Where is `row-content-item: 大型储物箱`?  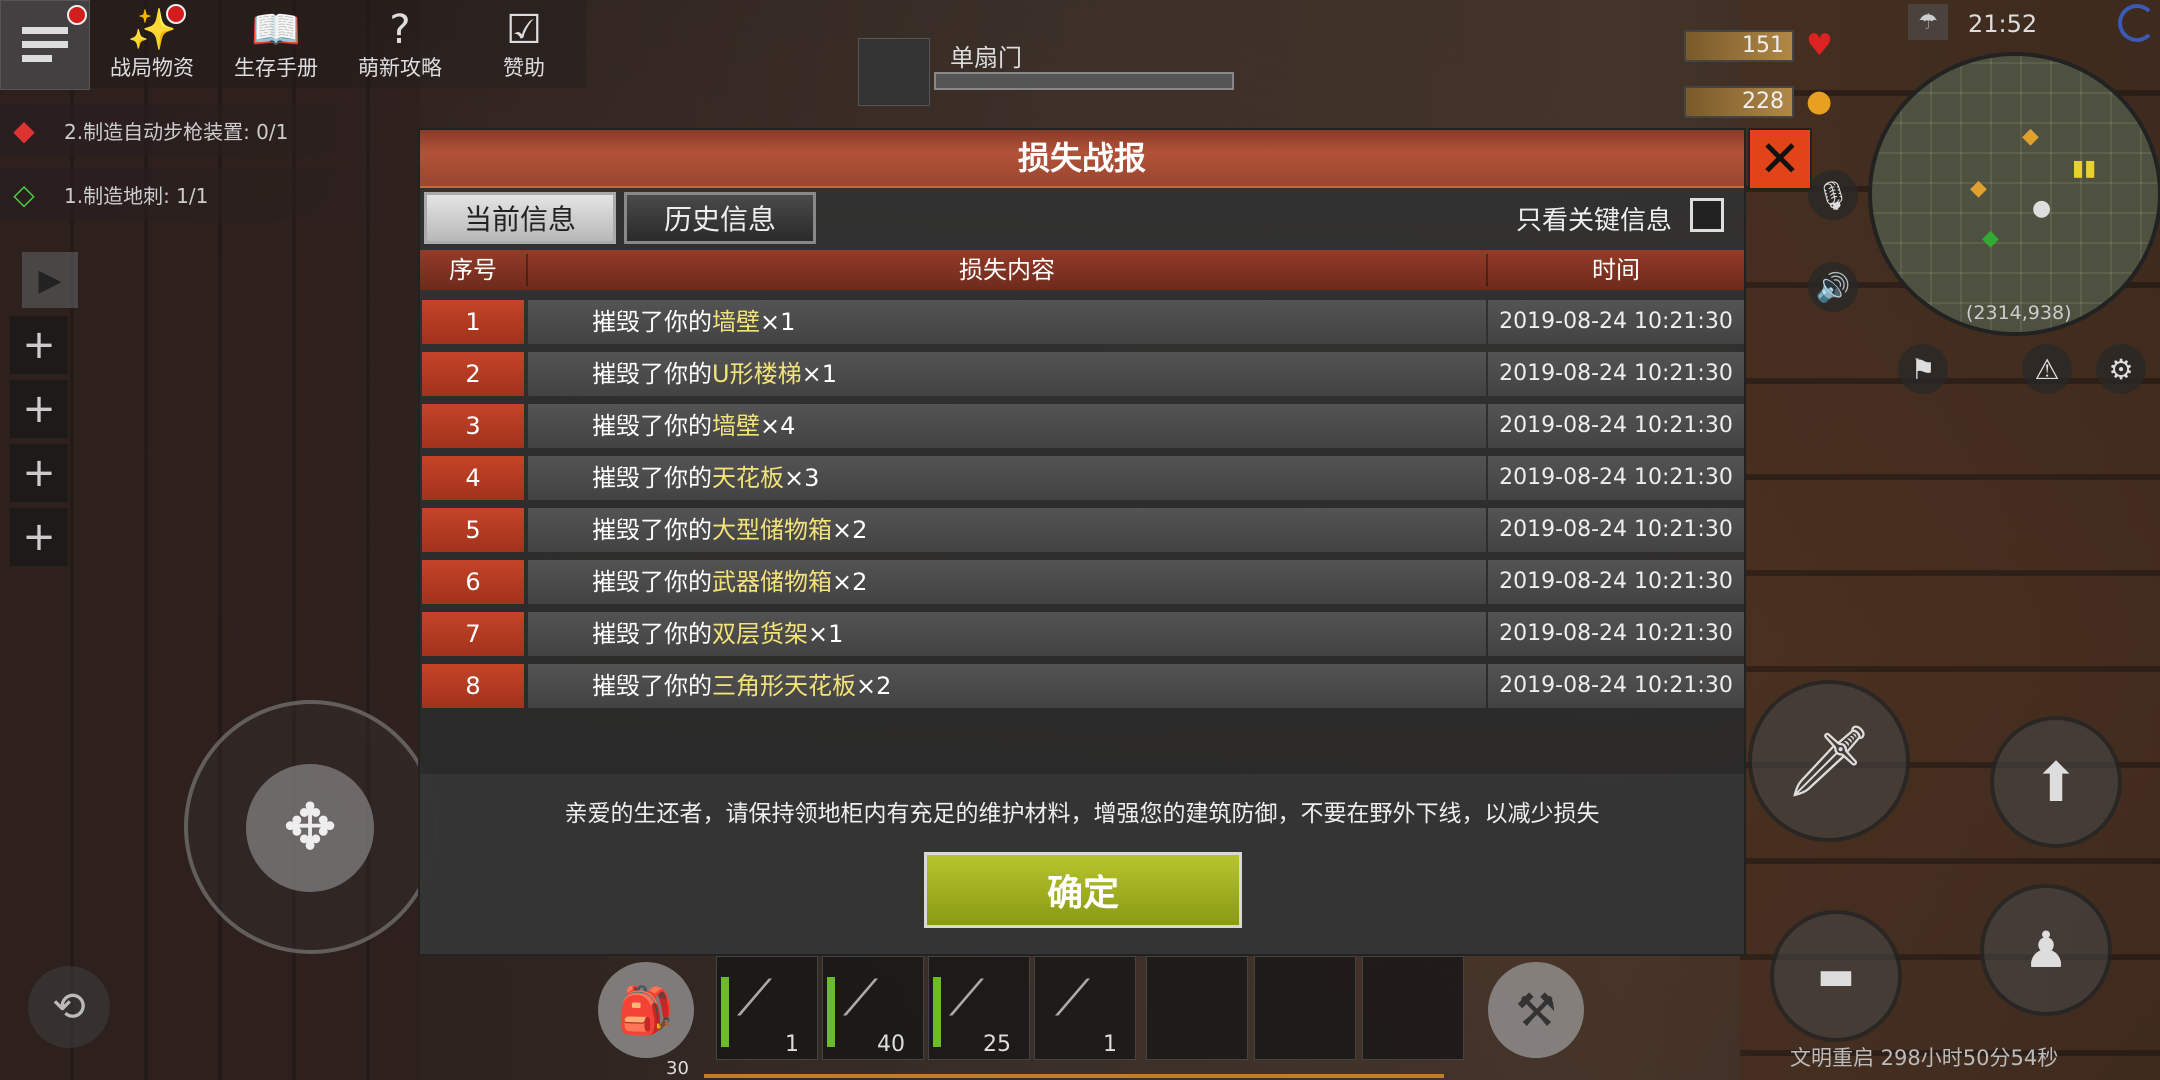 row-content-item: 大型储物箱 is located at coordinates (772, 530).